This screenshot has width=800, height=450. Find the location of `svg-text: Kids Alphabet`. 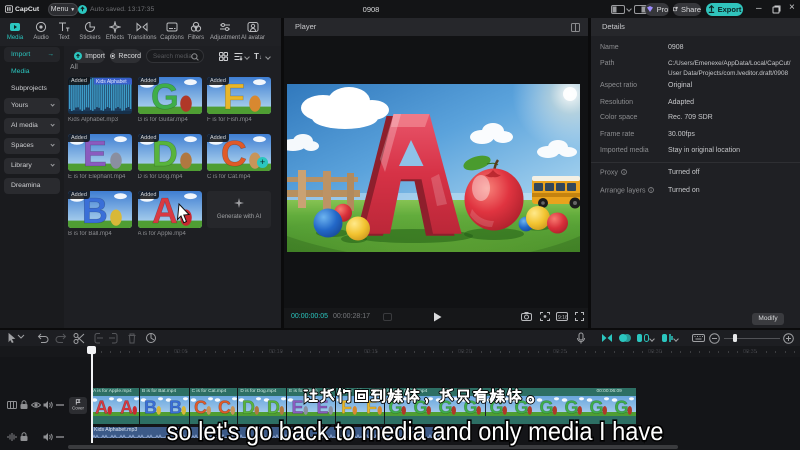

svg-text: Kids Alphabet is located at coordinates (111, 82).